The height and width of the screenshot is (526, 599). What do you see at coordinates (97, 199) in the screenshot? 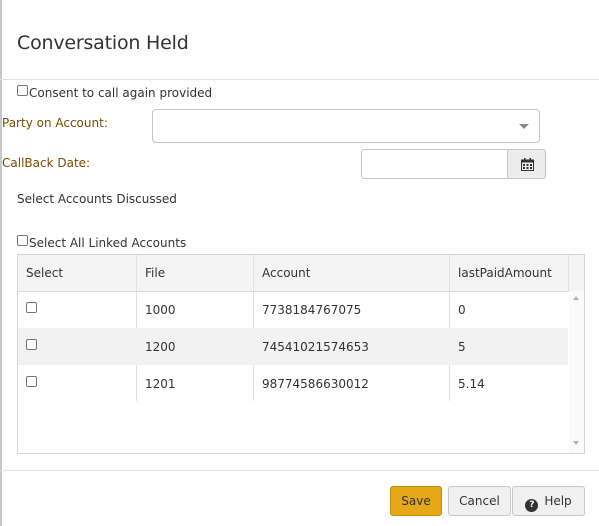
I see `accounts-heading: Select Accounts Discussed` at bounding box center [97, 199].